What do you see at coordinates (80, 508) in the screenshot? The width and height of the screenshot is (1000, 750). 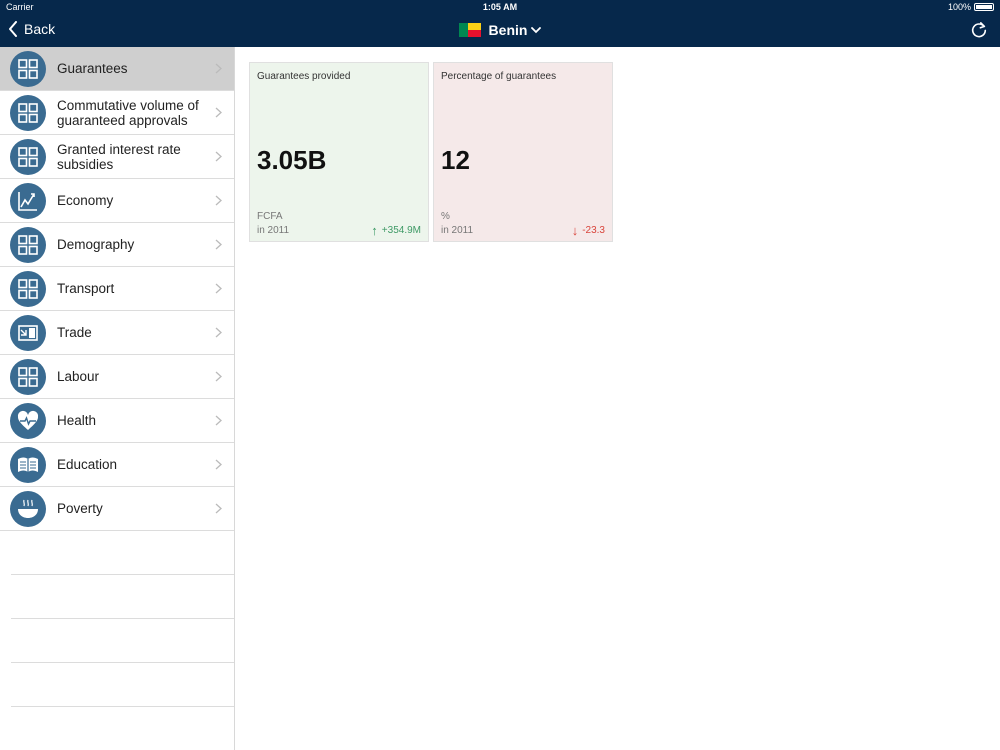 I see `sidebar-item-label: Poverty` at bounding box center [80, 508].